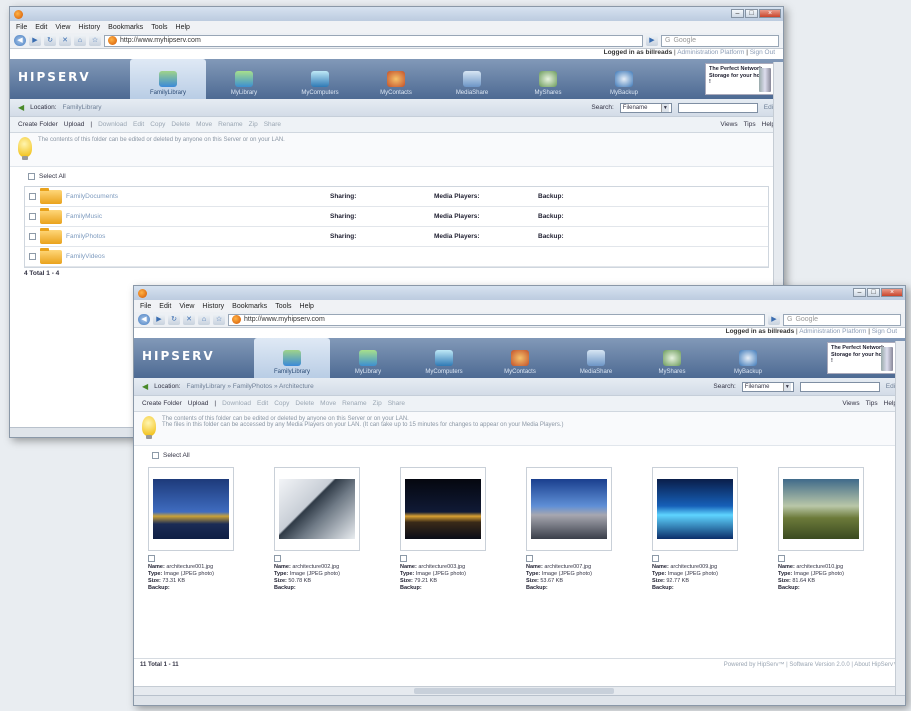  I want to click on scroll-thumb, so click(514, 691).